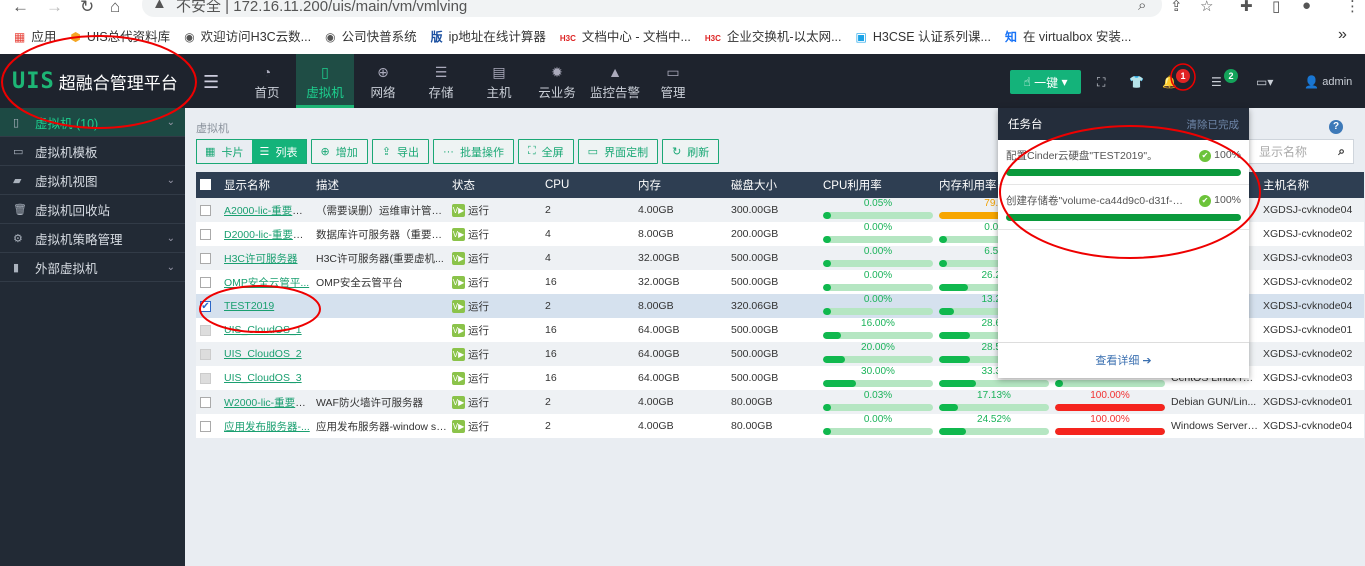  I want to click on row-checkbox-cell: ✔, so click(208, 306).